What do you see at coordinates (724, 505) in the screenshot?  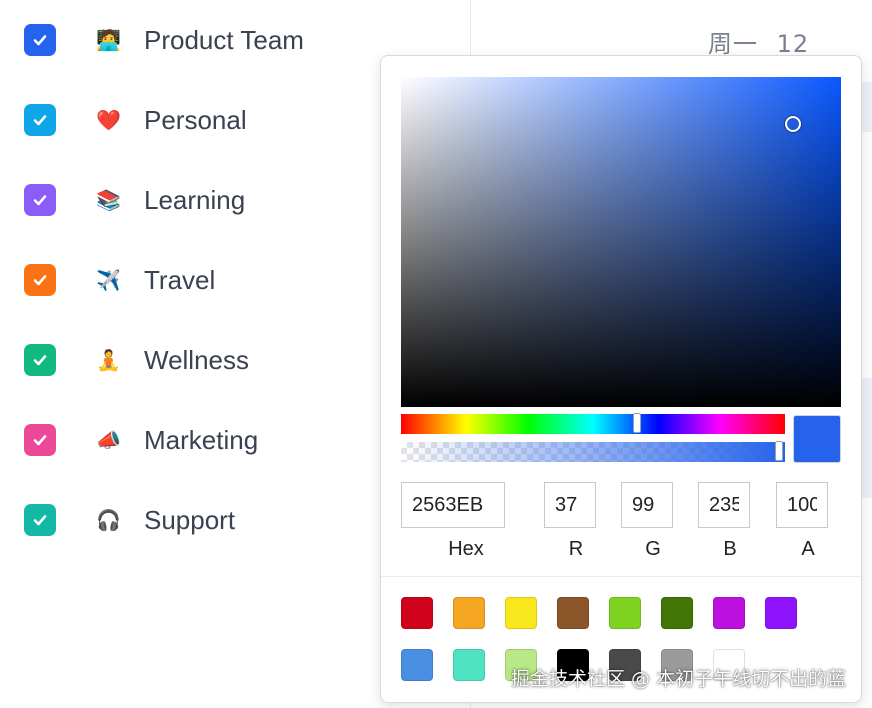 I see `blue-input` at bounding box center [724, 505].